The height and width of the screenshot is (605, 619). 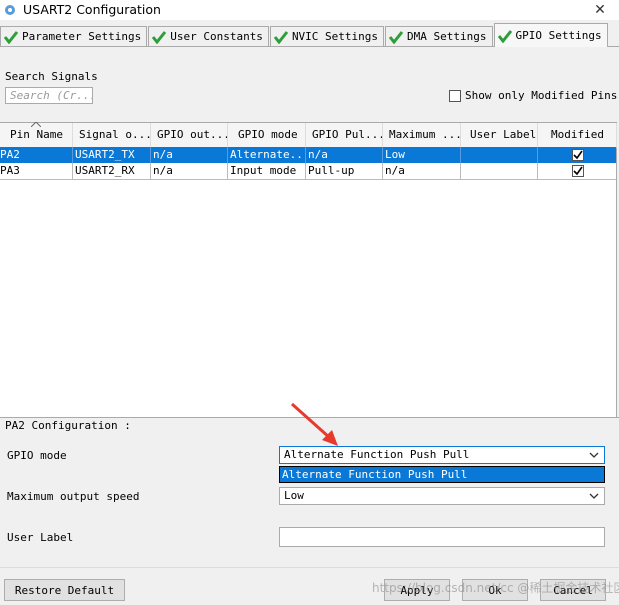 I want to click on cell-mode: Input mode, so click(x=267, y=171).